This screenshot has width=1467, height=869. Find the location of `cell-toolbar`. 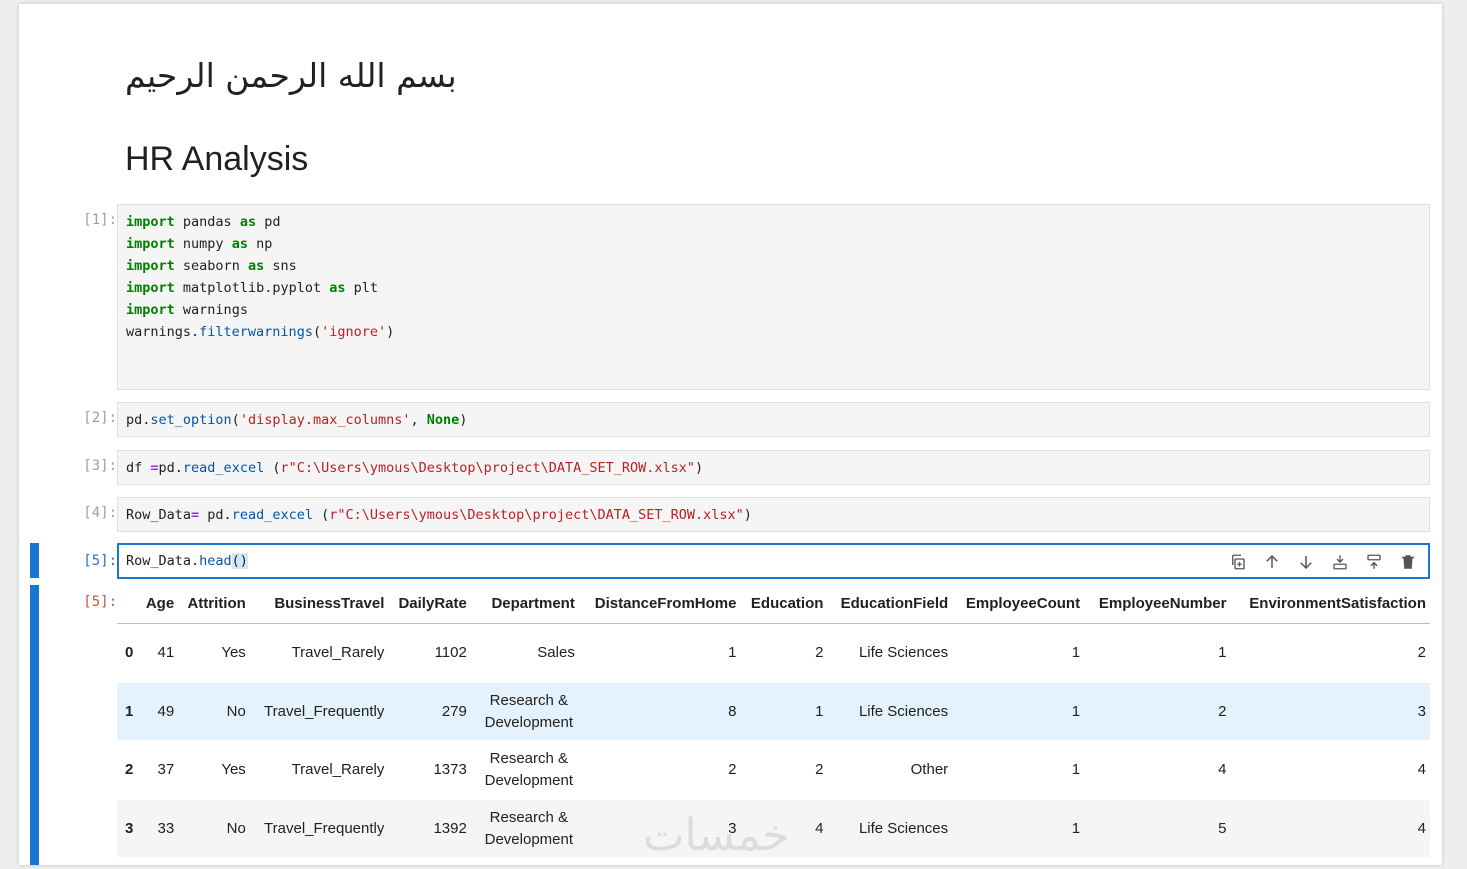

cell-toolbar is located at coordinates (1323, 562).